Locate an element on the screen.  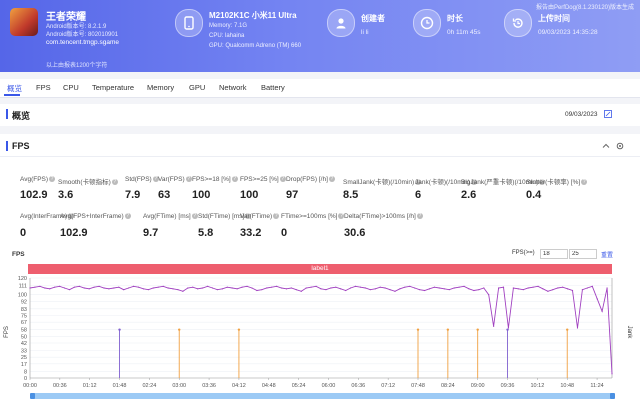
x-tick-label: 04:48 is located at coordinates (269, 386).